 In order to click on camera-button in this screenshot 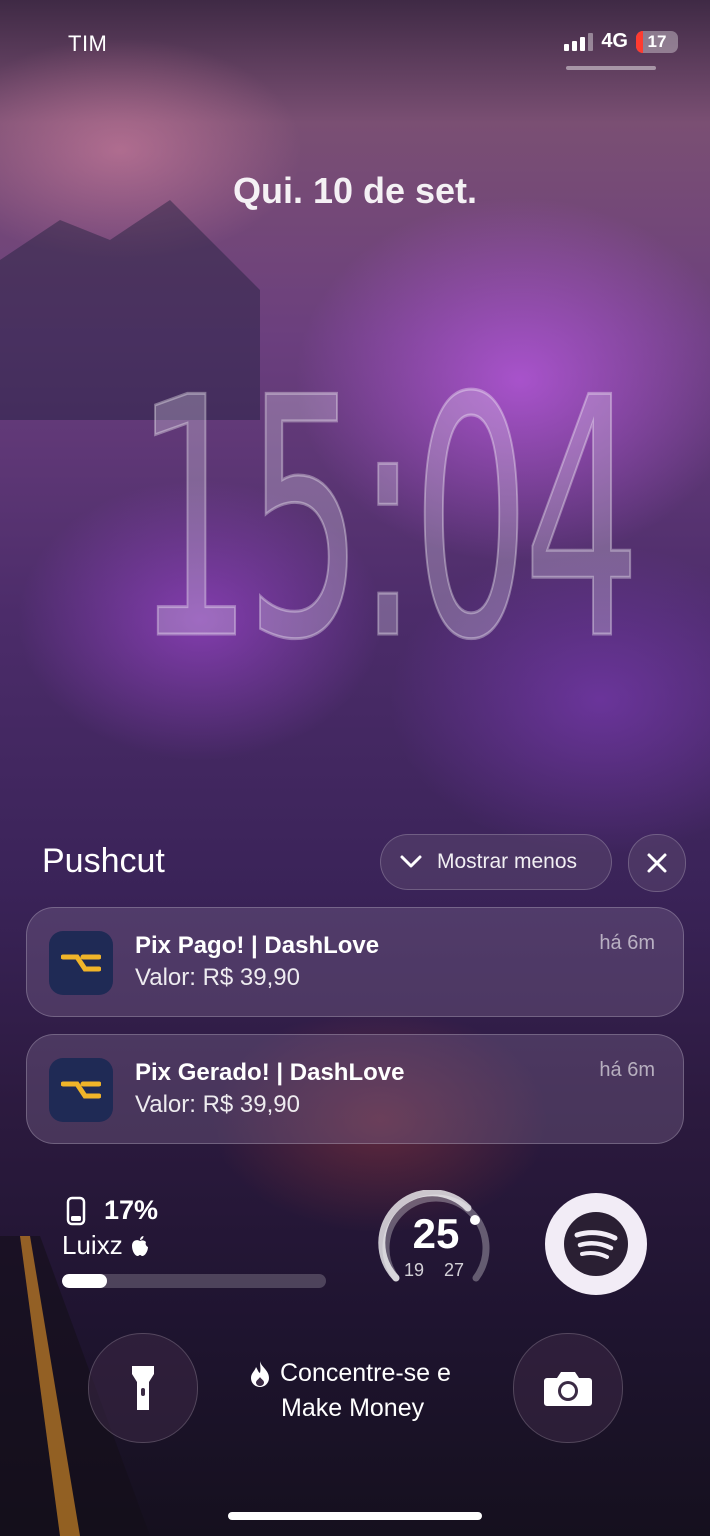, I will do `click(568, 1388)`.